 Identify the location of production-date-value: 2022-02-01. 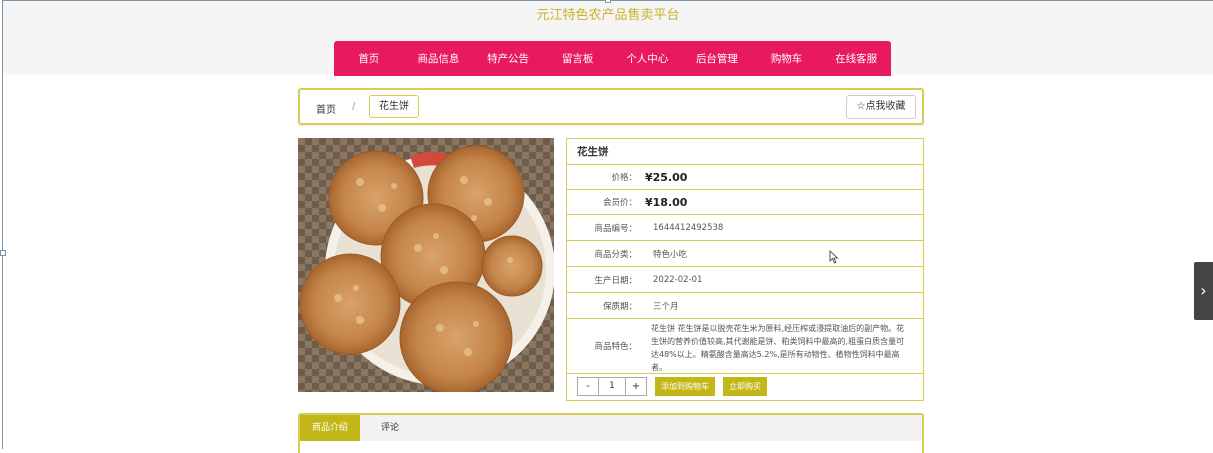
(678, 279).